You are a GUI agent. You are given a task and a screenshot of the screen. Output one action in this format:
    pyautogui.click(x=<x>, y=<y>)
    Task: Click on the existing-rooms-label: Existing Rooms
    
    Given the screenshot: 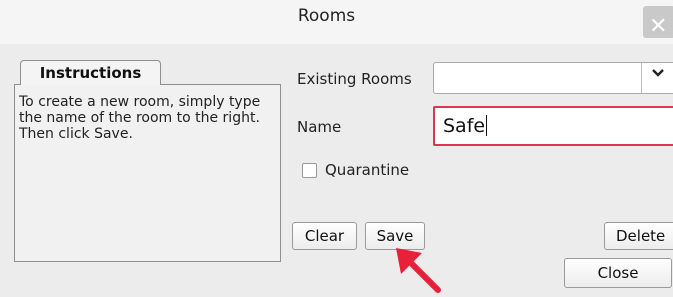 What is the action you would take?
    pyautogui.click(x=354, y=79)
    